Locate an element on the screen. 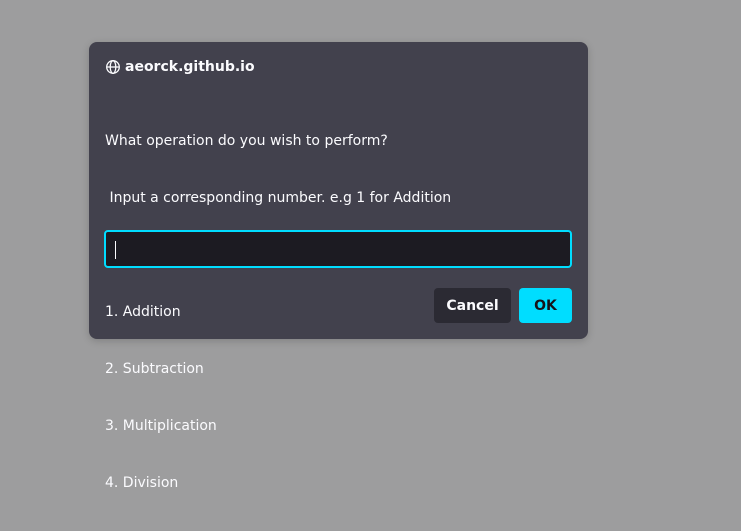 The image size is (741, 531). origin-text: aeorck.github.io is located at coordinates (190, 67).